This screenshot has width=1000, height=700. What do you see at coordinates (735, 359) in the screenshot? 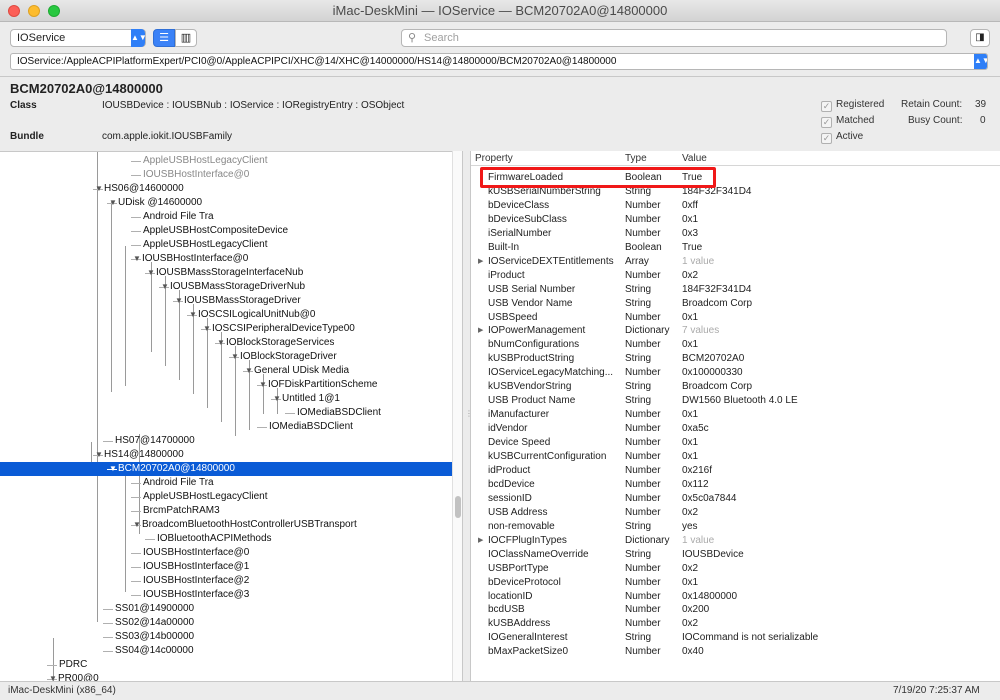
I see `property-row: kUSBProductString String BCM20702A0` at bounding box center [735, 359].